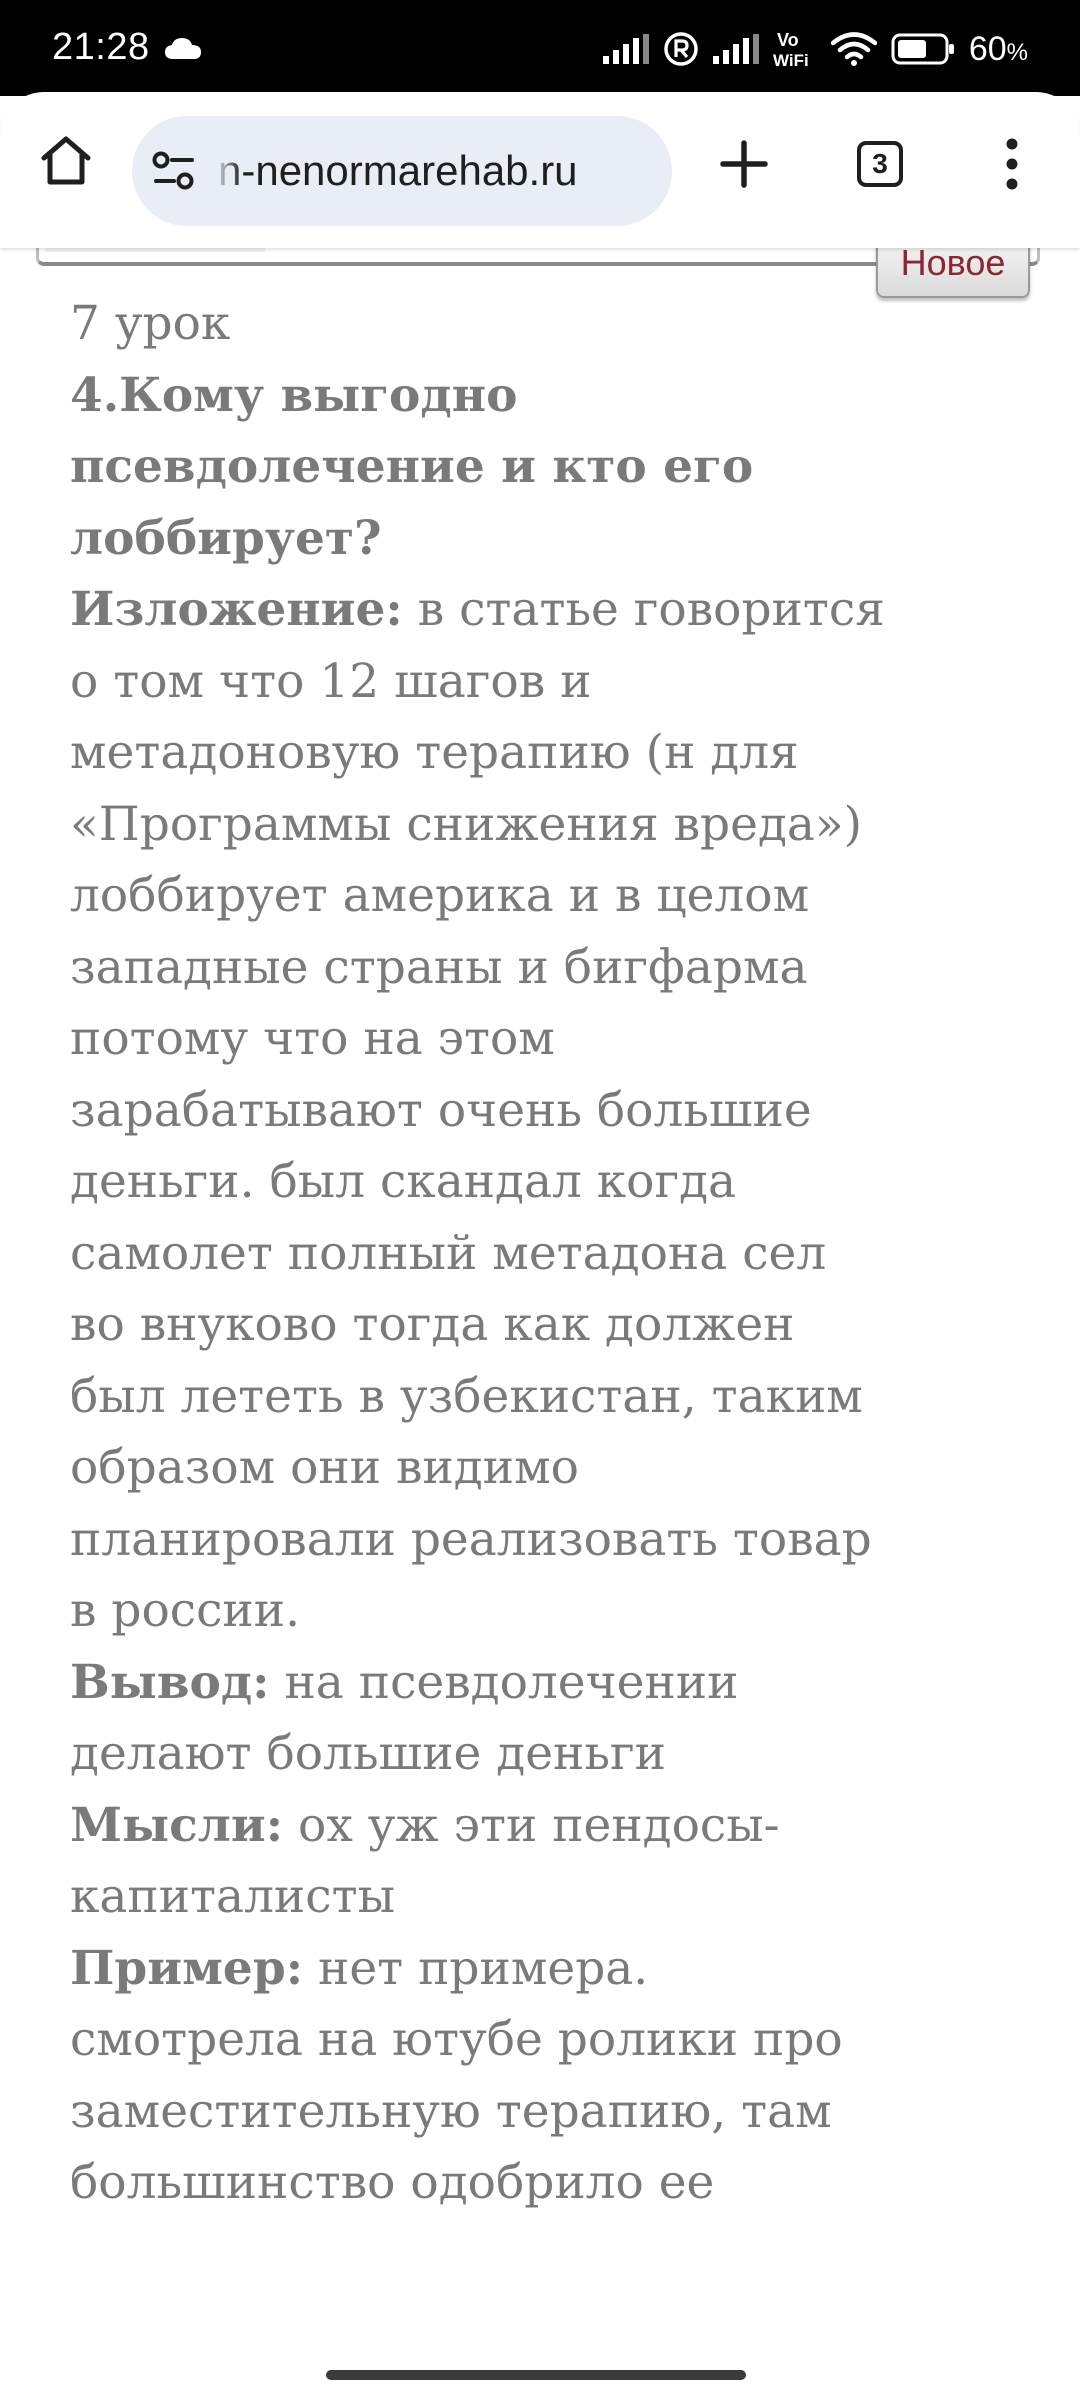 The image size is (1080, 2400). Describe the element at coordinates (536, 2375) in the screenshot. I see `gesture-home-indicator` at that location.